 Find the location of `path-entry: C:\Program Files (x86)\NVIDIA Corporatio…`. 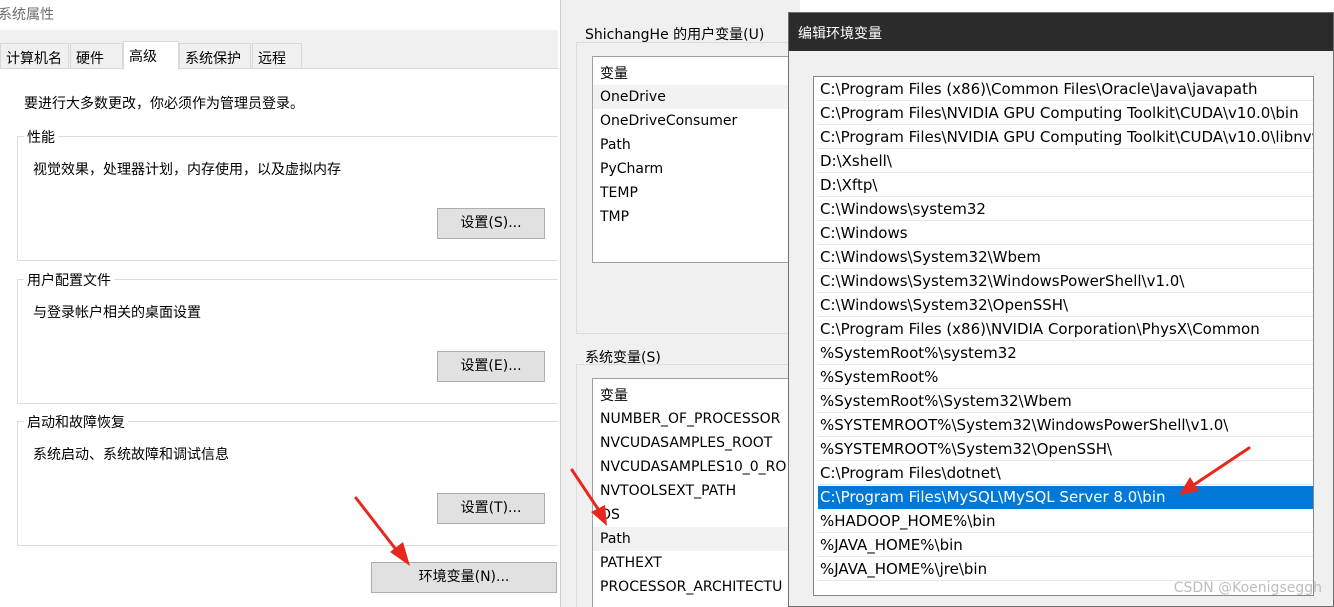

path-entry: C:\Program Files (x86)\NVIDIA Corporatio… is located at coordinates (1065, 329).